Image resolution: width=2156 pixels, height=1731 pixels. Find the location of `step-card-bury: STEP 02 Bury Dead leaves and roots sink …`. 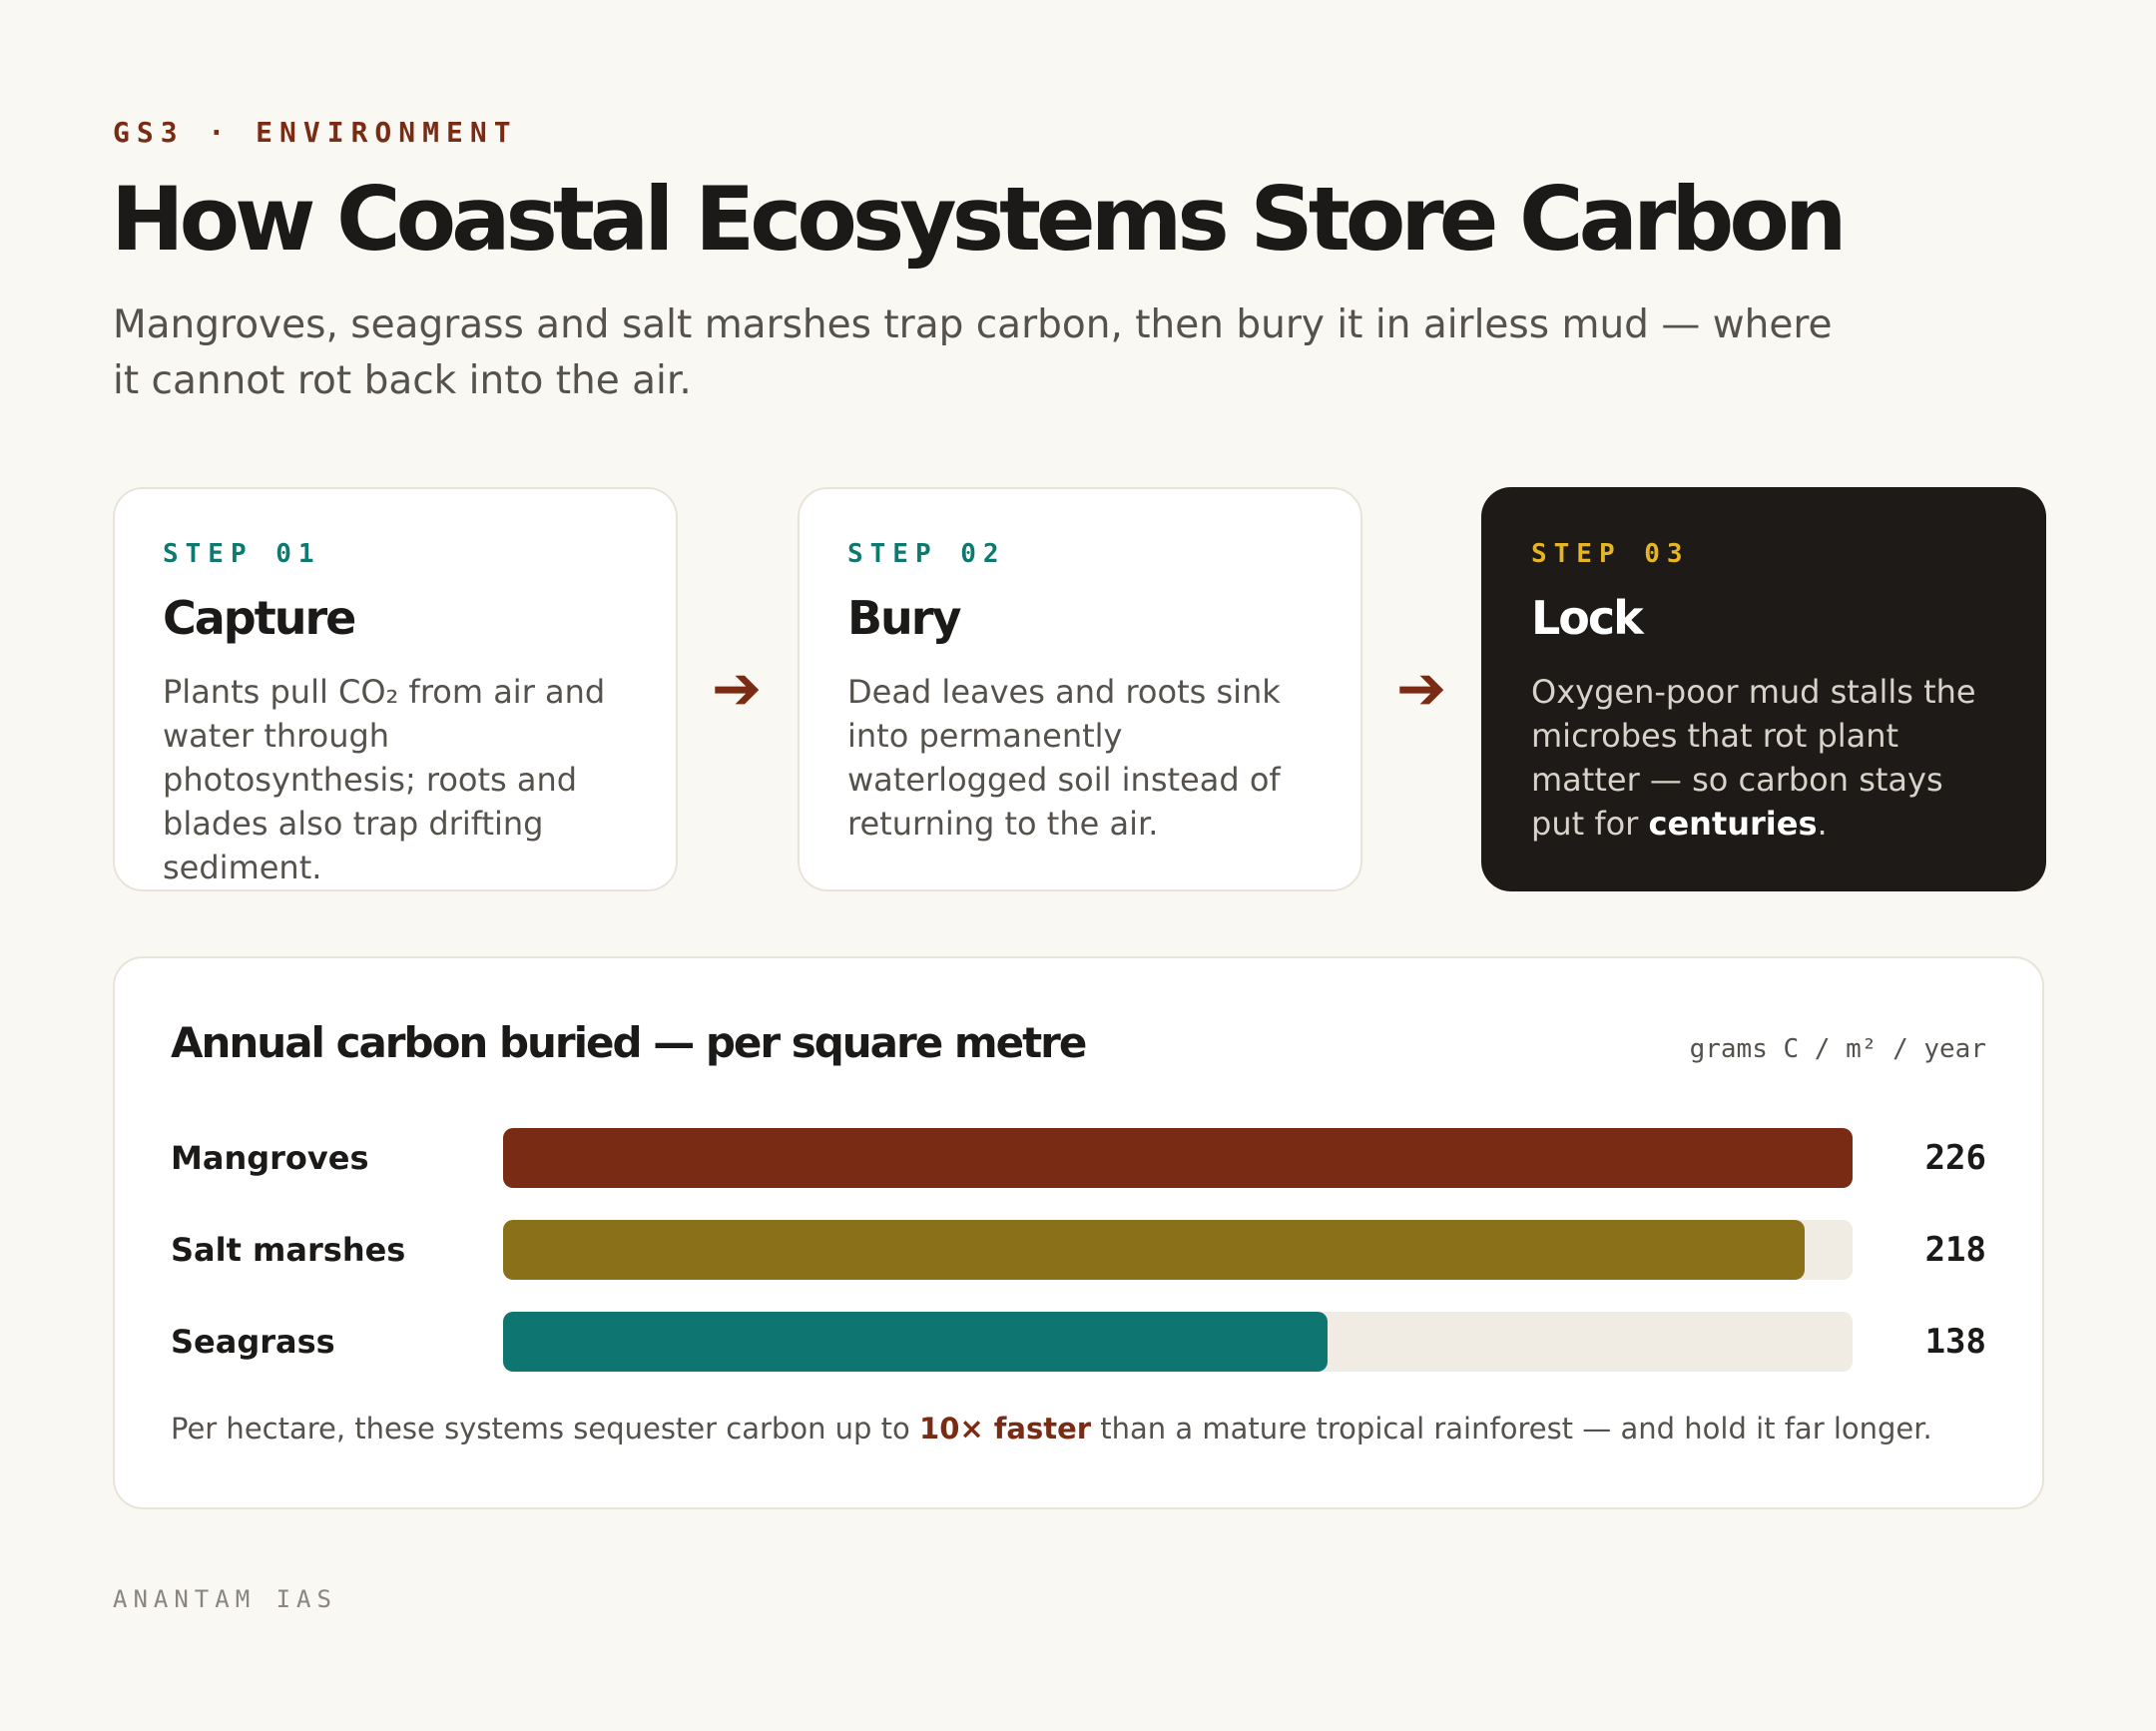

step-card-bury: STEP 02 Bury Dead leaves and roots sink … is located at coordinates (1080, 689).